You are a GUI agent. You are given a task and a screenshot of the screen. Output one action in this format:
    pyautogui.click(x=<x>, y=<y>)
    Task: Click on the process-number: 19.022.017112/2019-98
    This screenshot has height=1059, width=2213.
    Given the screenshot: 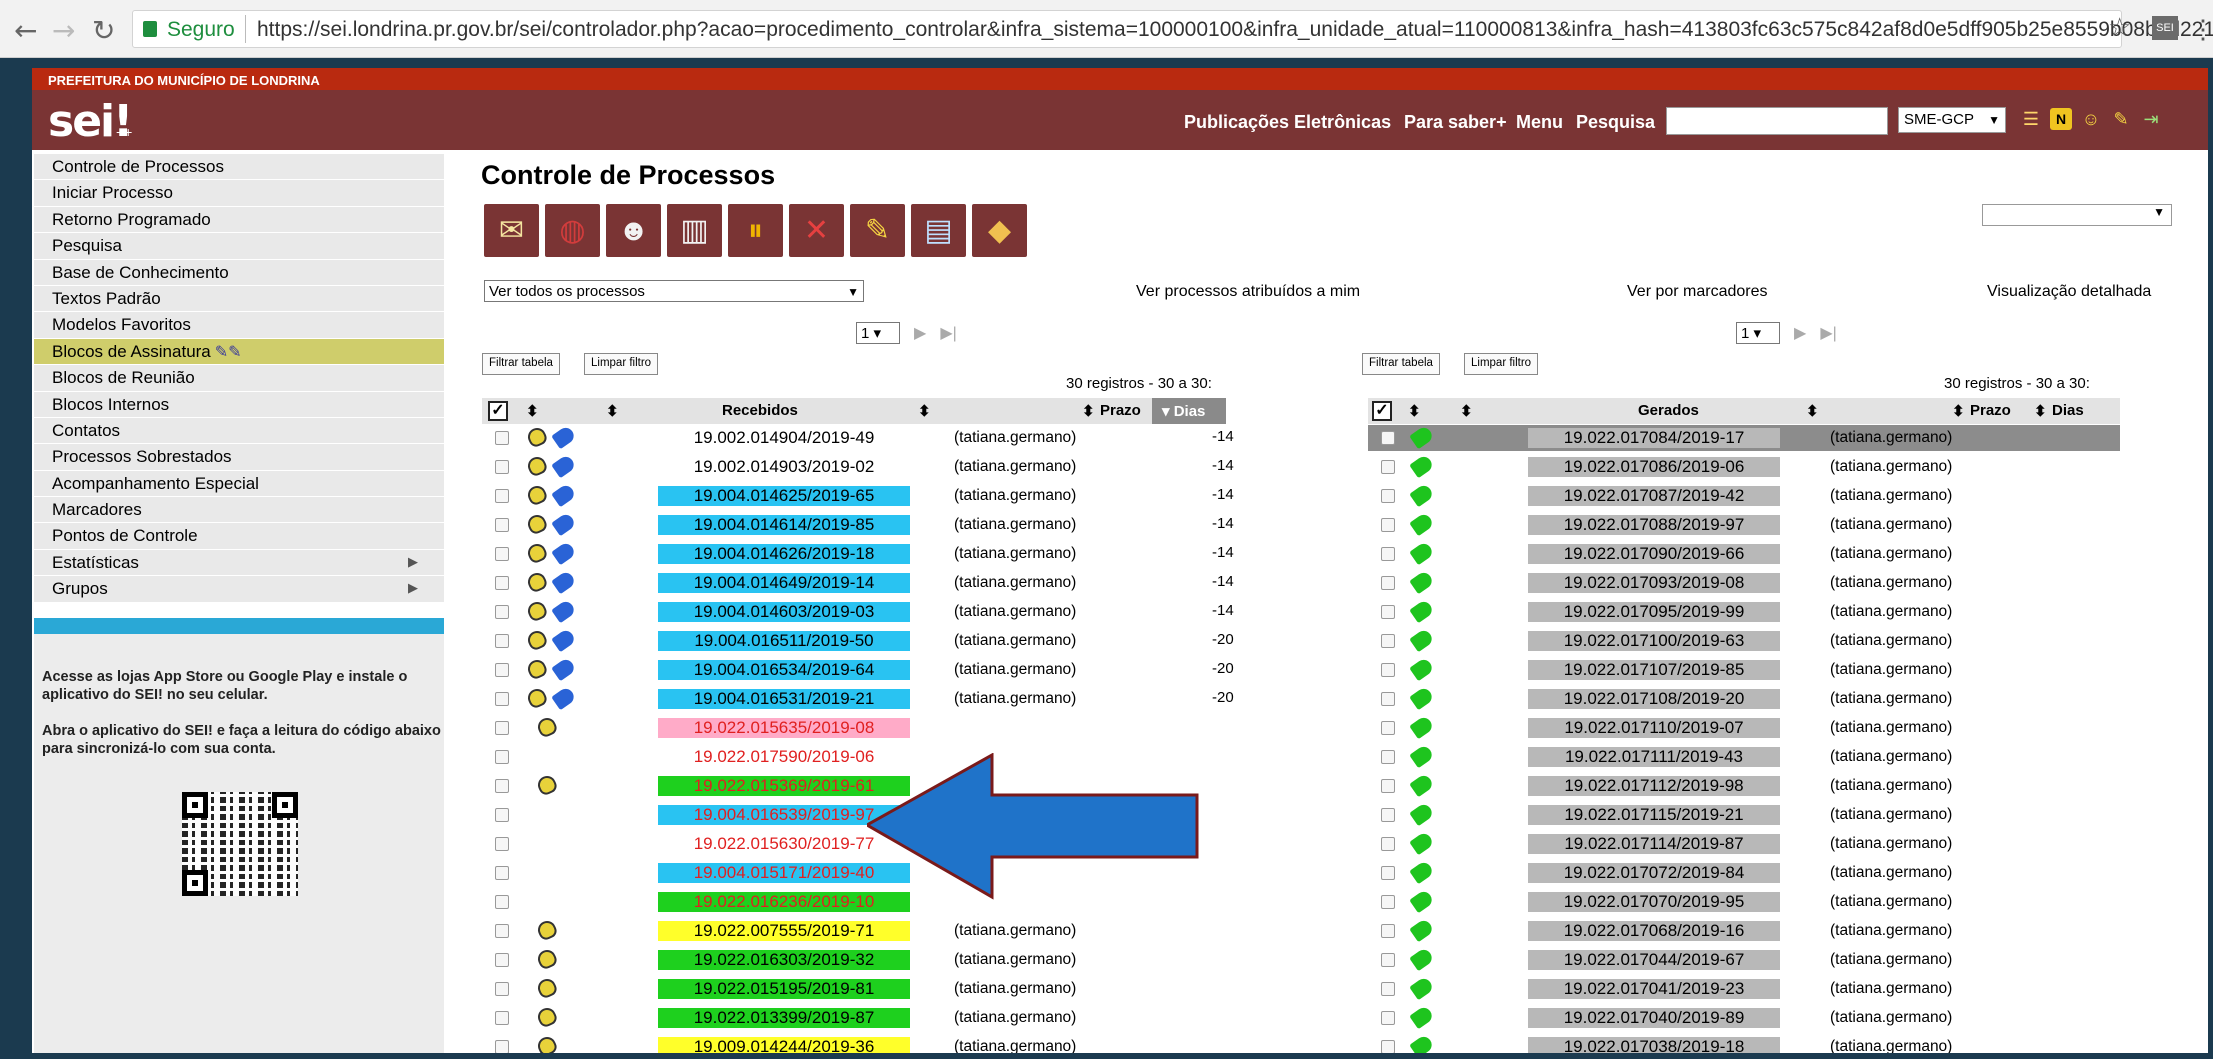 What is the action you would take?
    pyautogui.click(x=1654, y=786)
    